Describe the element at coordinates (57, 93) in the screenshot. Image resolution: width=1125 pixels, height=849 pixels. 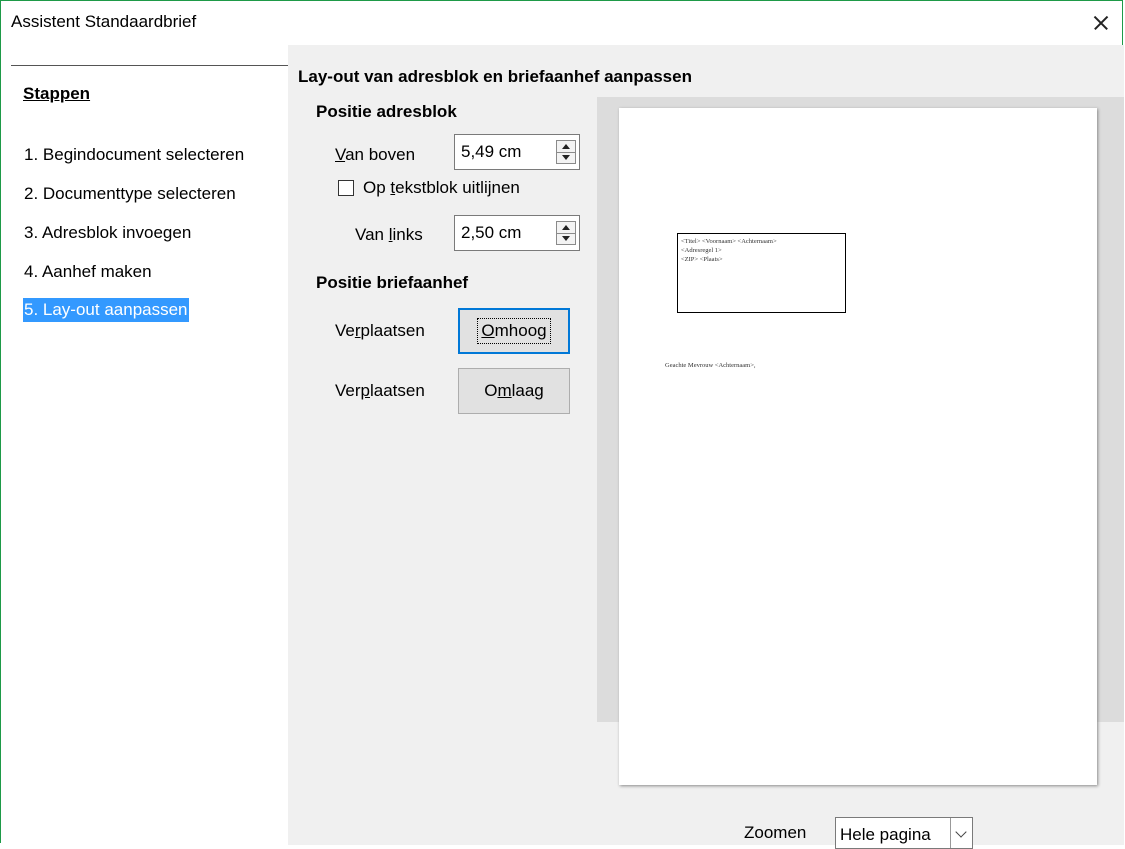
I see `steps-heading: Stappen` at that location.